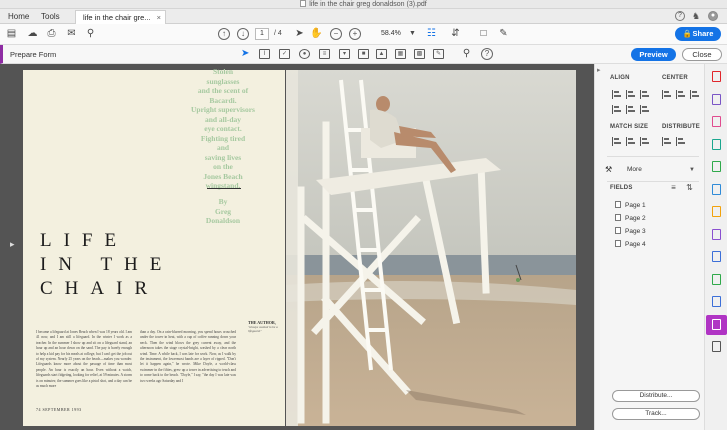 This screenshot has height=430, width=727. I want to click on field-item-label: Page 1, so click(635, 205).